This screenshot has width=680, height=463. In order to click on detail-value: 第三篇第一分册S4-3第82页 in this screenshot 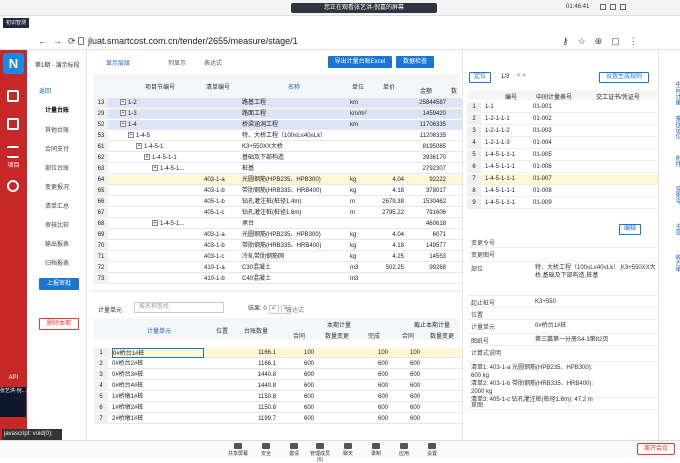, I will do `click(597, 340)`.